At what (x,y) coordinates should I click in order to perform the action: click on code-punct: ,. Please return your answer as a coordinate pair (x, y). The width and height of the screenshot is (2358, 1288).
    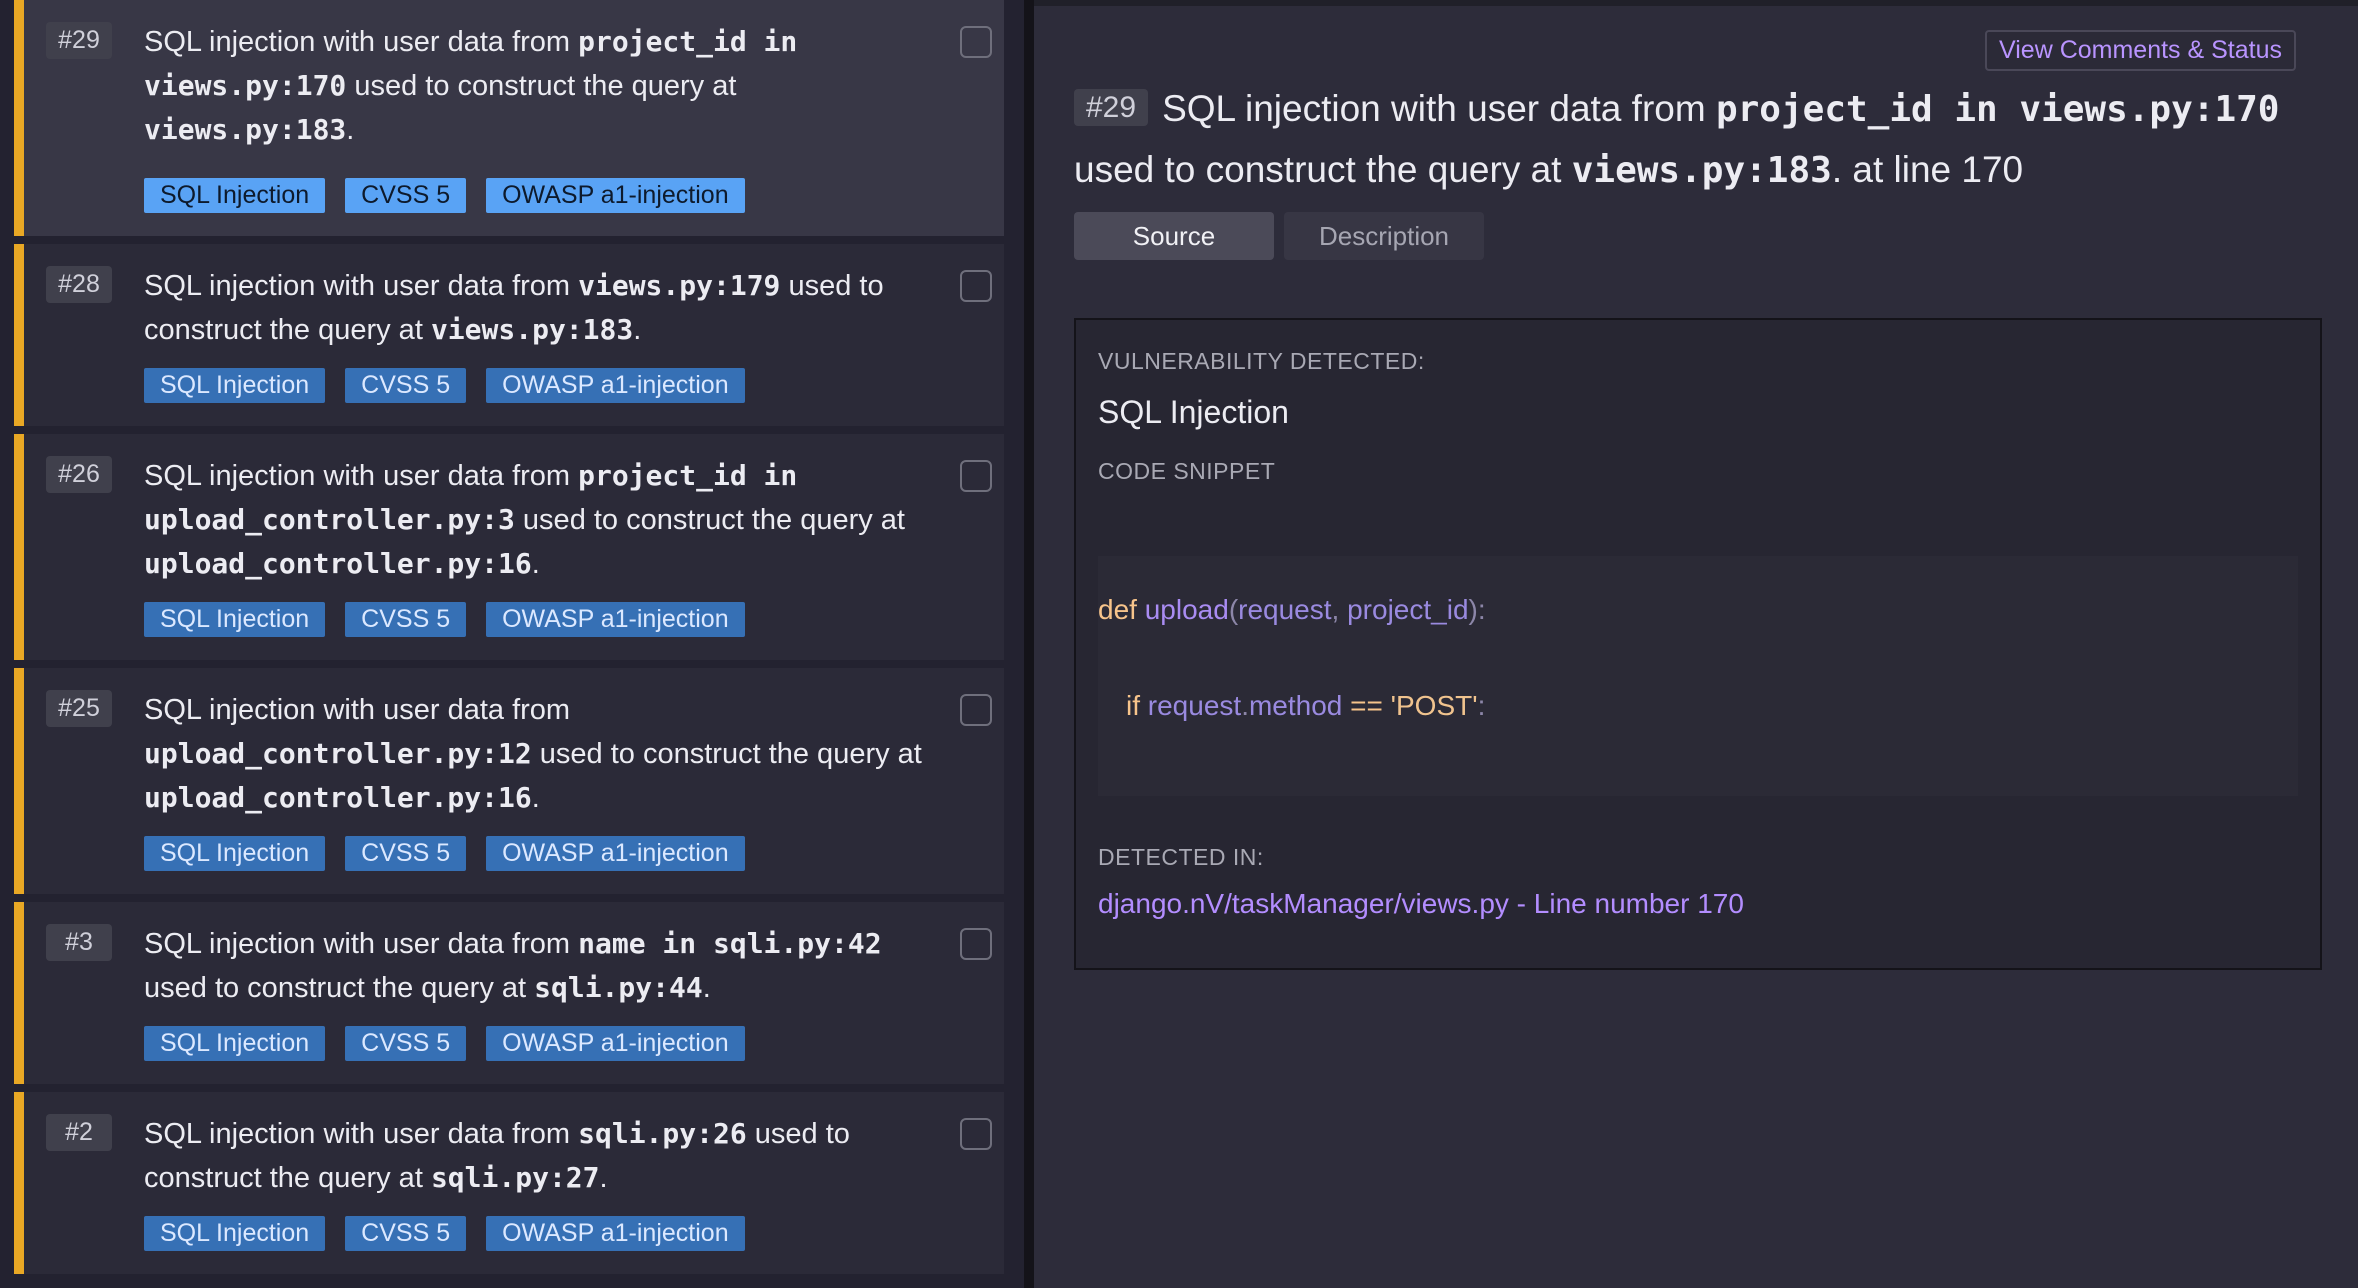
    Looking at the image, I should click on (1339, 609).